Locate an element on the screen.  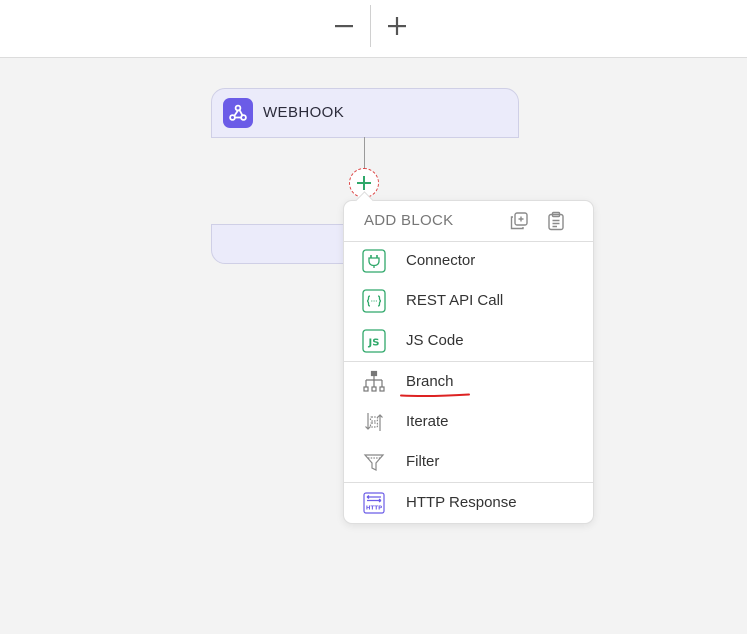
menu-item-connector: Connector is located at coordinates (468, 261).